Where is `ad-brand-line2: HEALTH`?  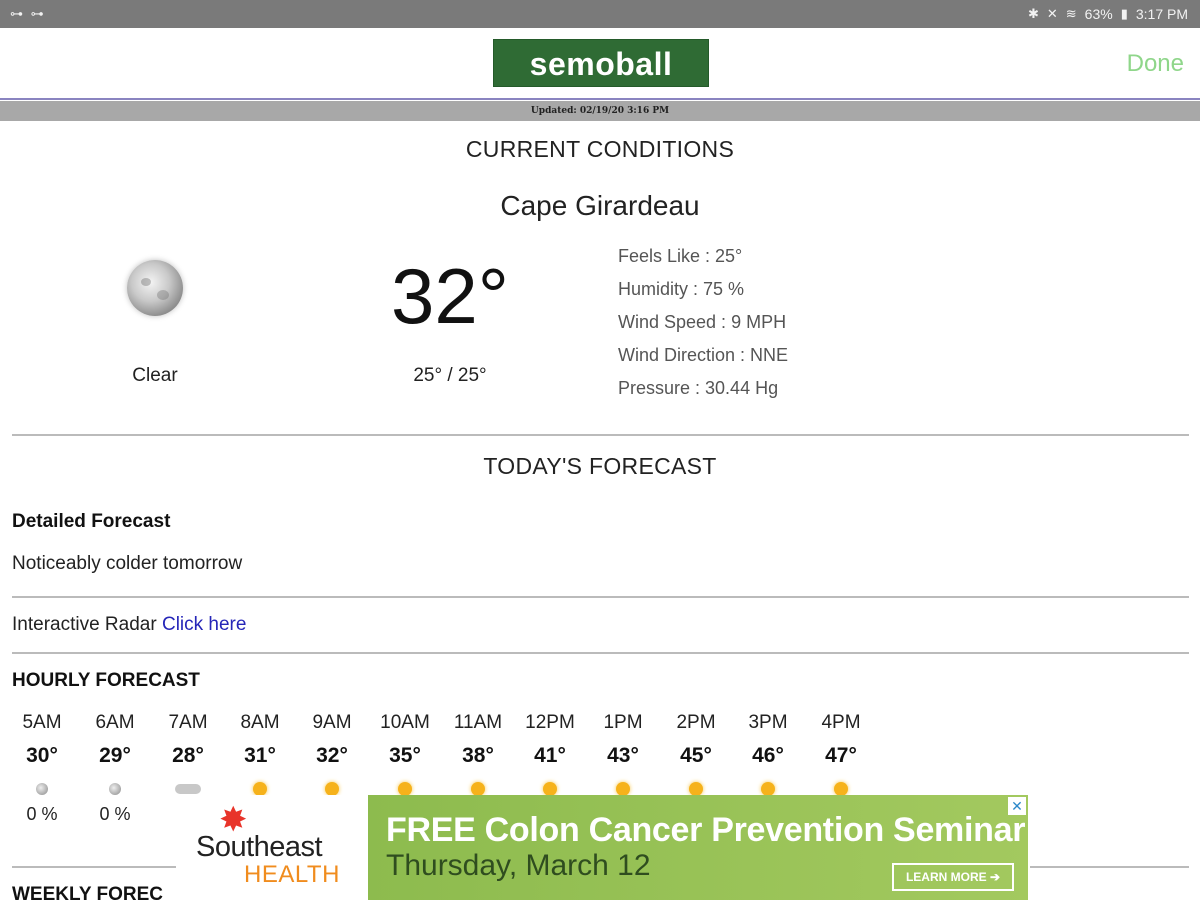 ad-brand-line2: HEALTH is located at coordinates (292, 874).